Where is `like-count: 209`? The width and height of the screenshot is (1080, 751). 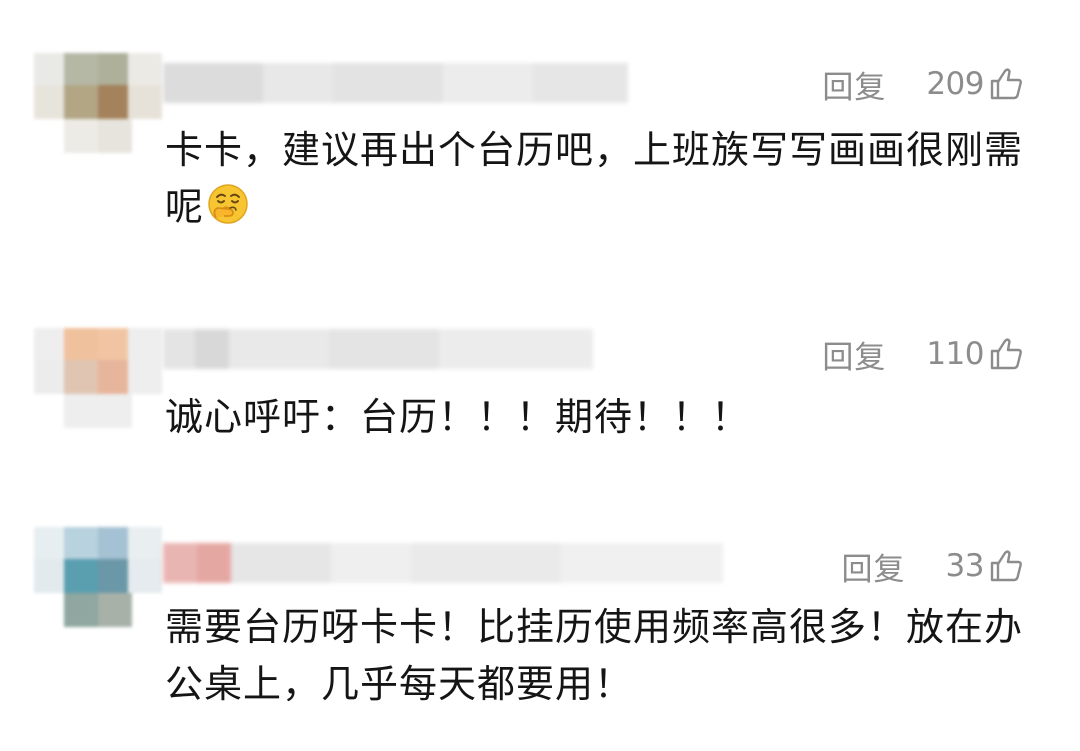
like-count: 209 is located at coordinates (955, 84).